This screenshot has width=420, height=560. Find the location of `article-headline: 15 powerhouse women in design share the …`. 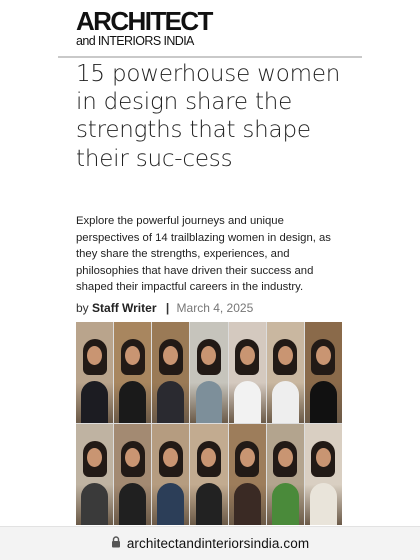

article-headline: 15 powerhouse women in design share the … is located at coordinates (208, 116).